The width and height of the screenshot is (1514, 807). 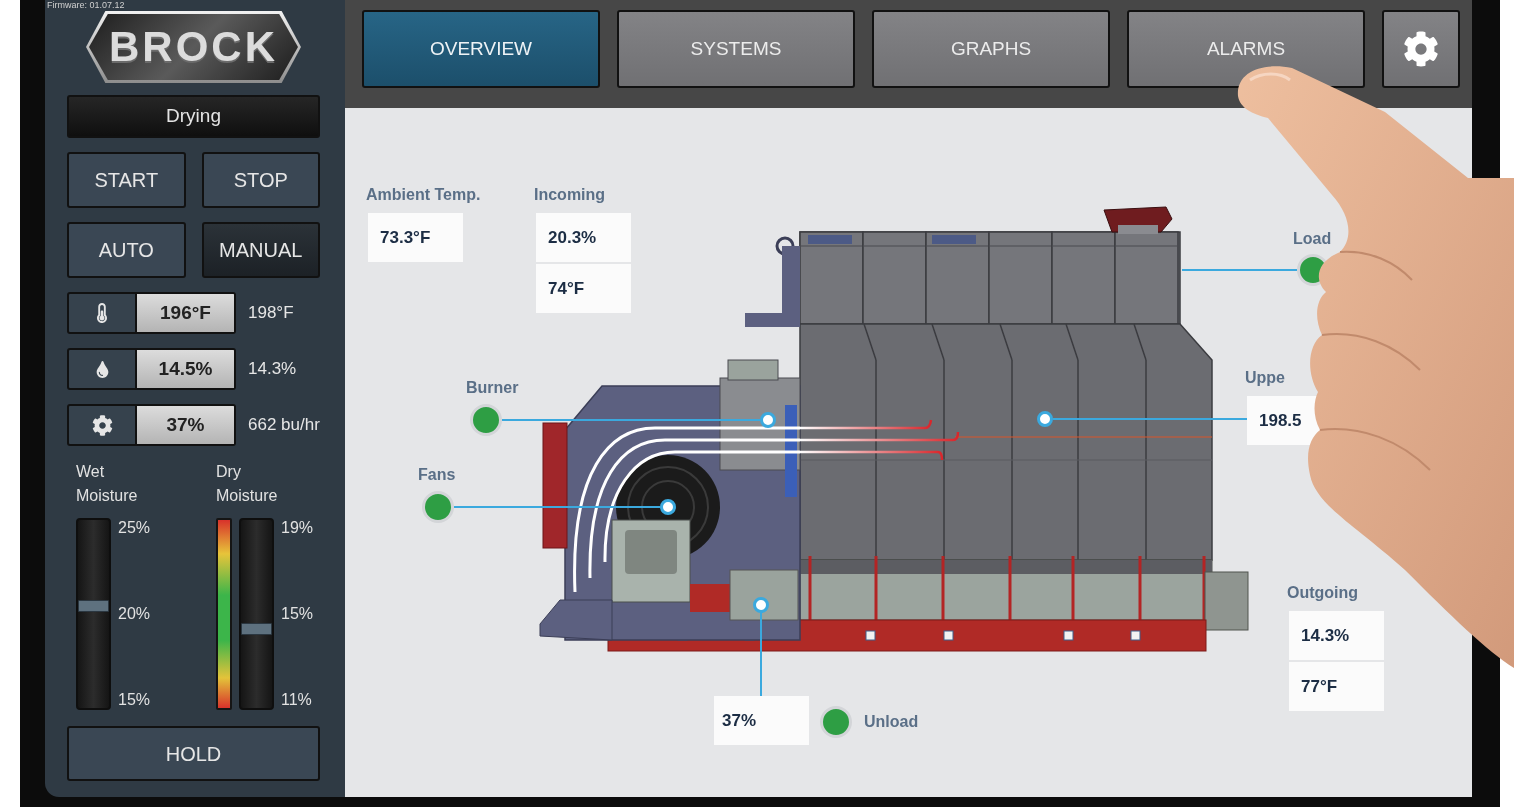 I want to click on readout-reading: 14.3%, so click(x=272, y=369).